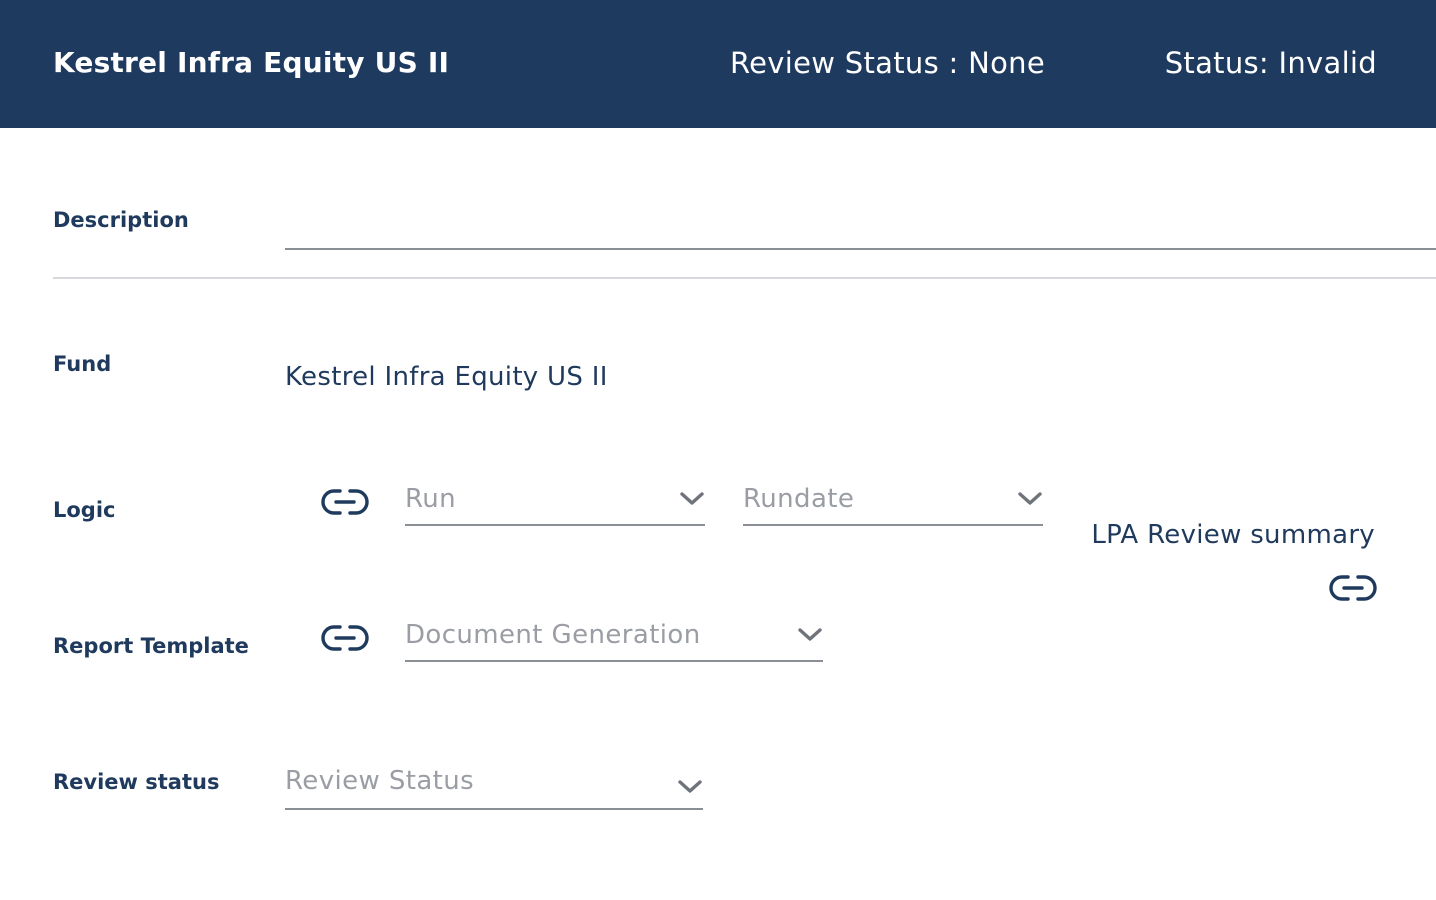  Describe the element at coordinates (446, 377) in the screenshot. I see `fund-value: Kestrel Infra Equity US II` at that location.